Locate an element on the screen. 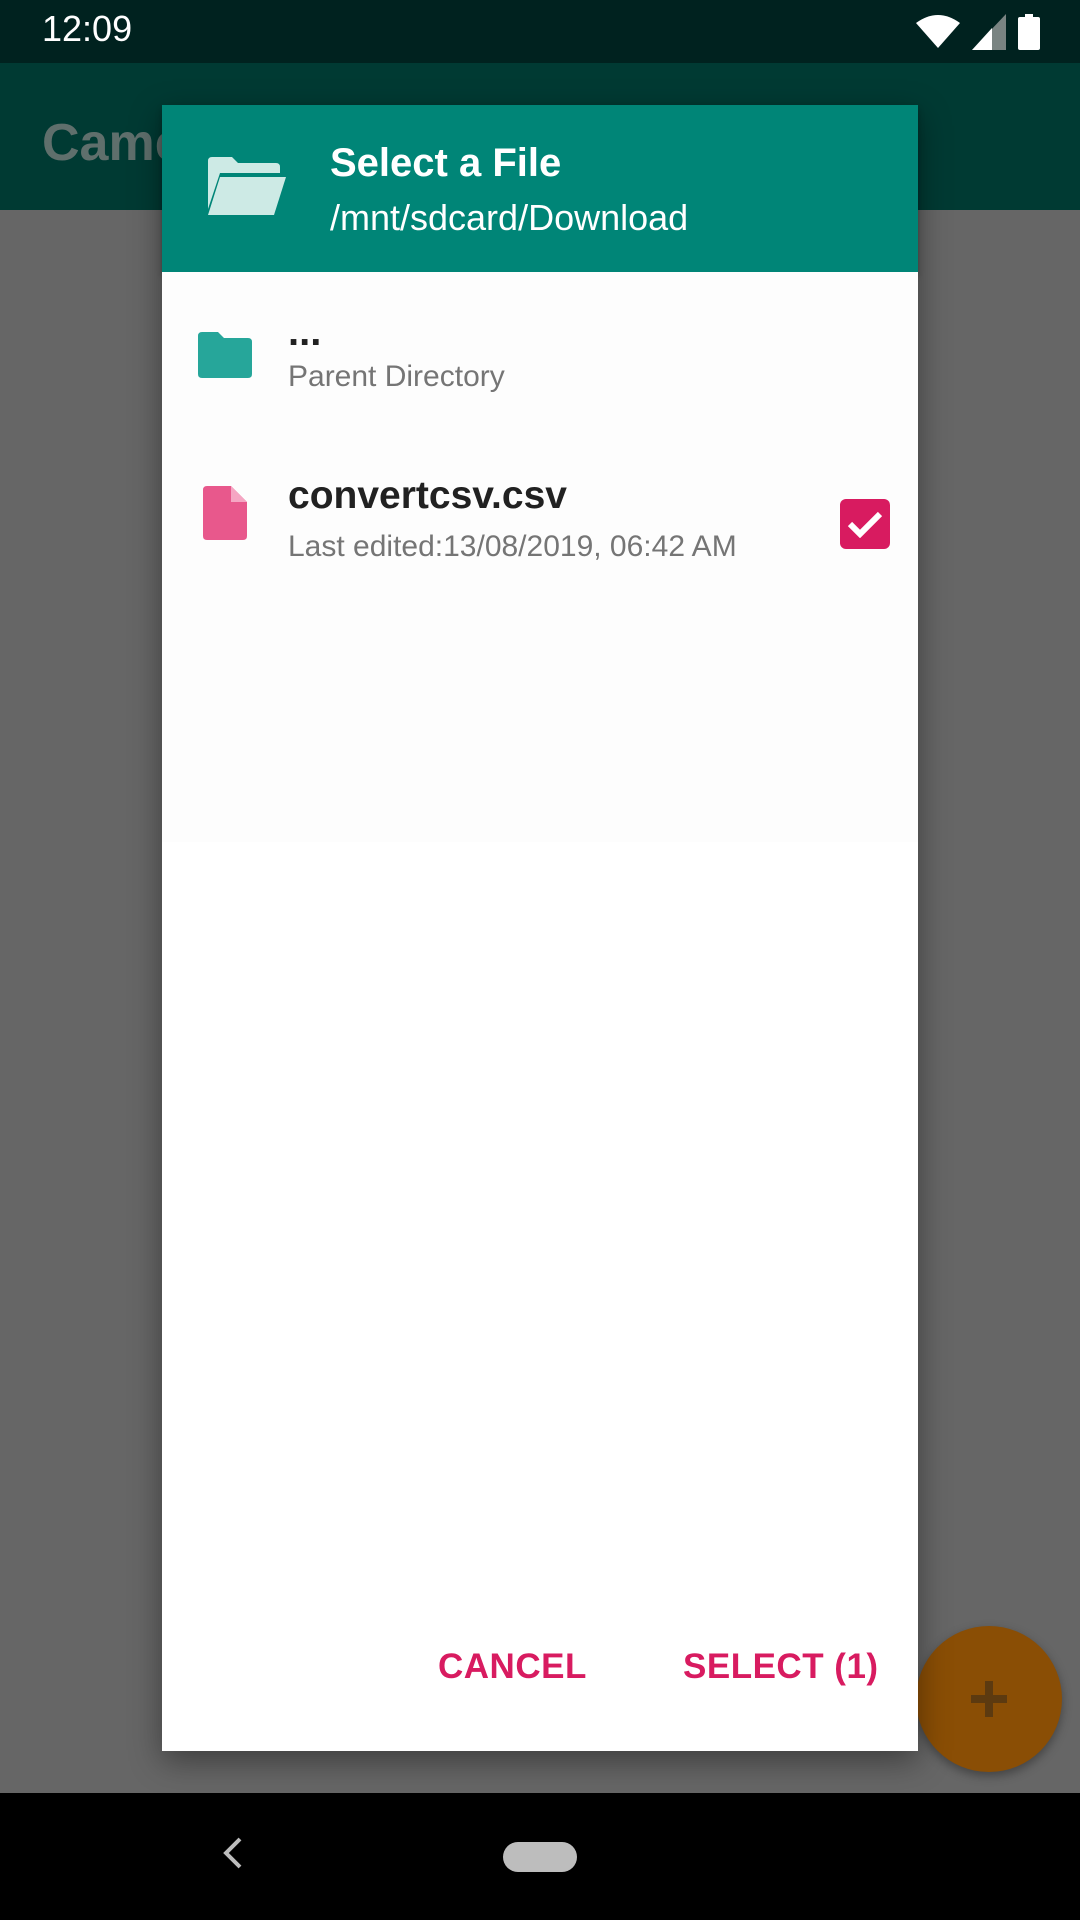  item-subtitle: Last edited:13/08/2019, 06:42 AM is located at coordinates (512, 546).